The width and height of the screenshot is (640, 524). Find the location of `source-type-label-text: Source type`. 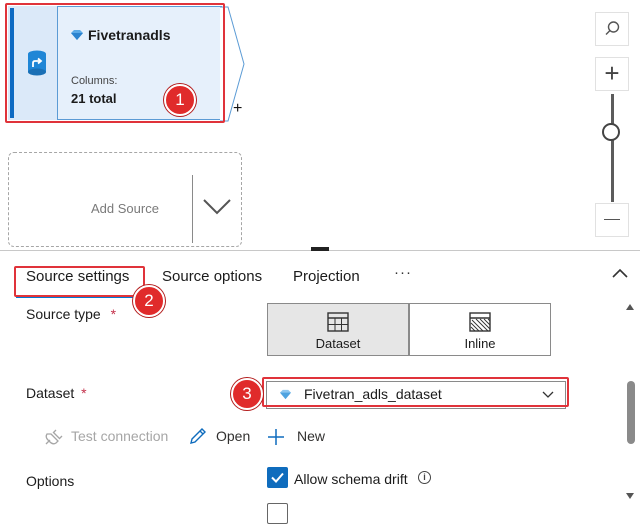

source-type-label-text: Source type is located at coordinates (63, 314).